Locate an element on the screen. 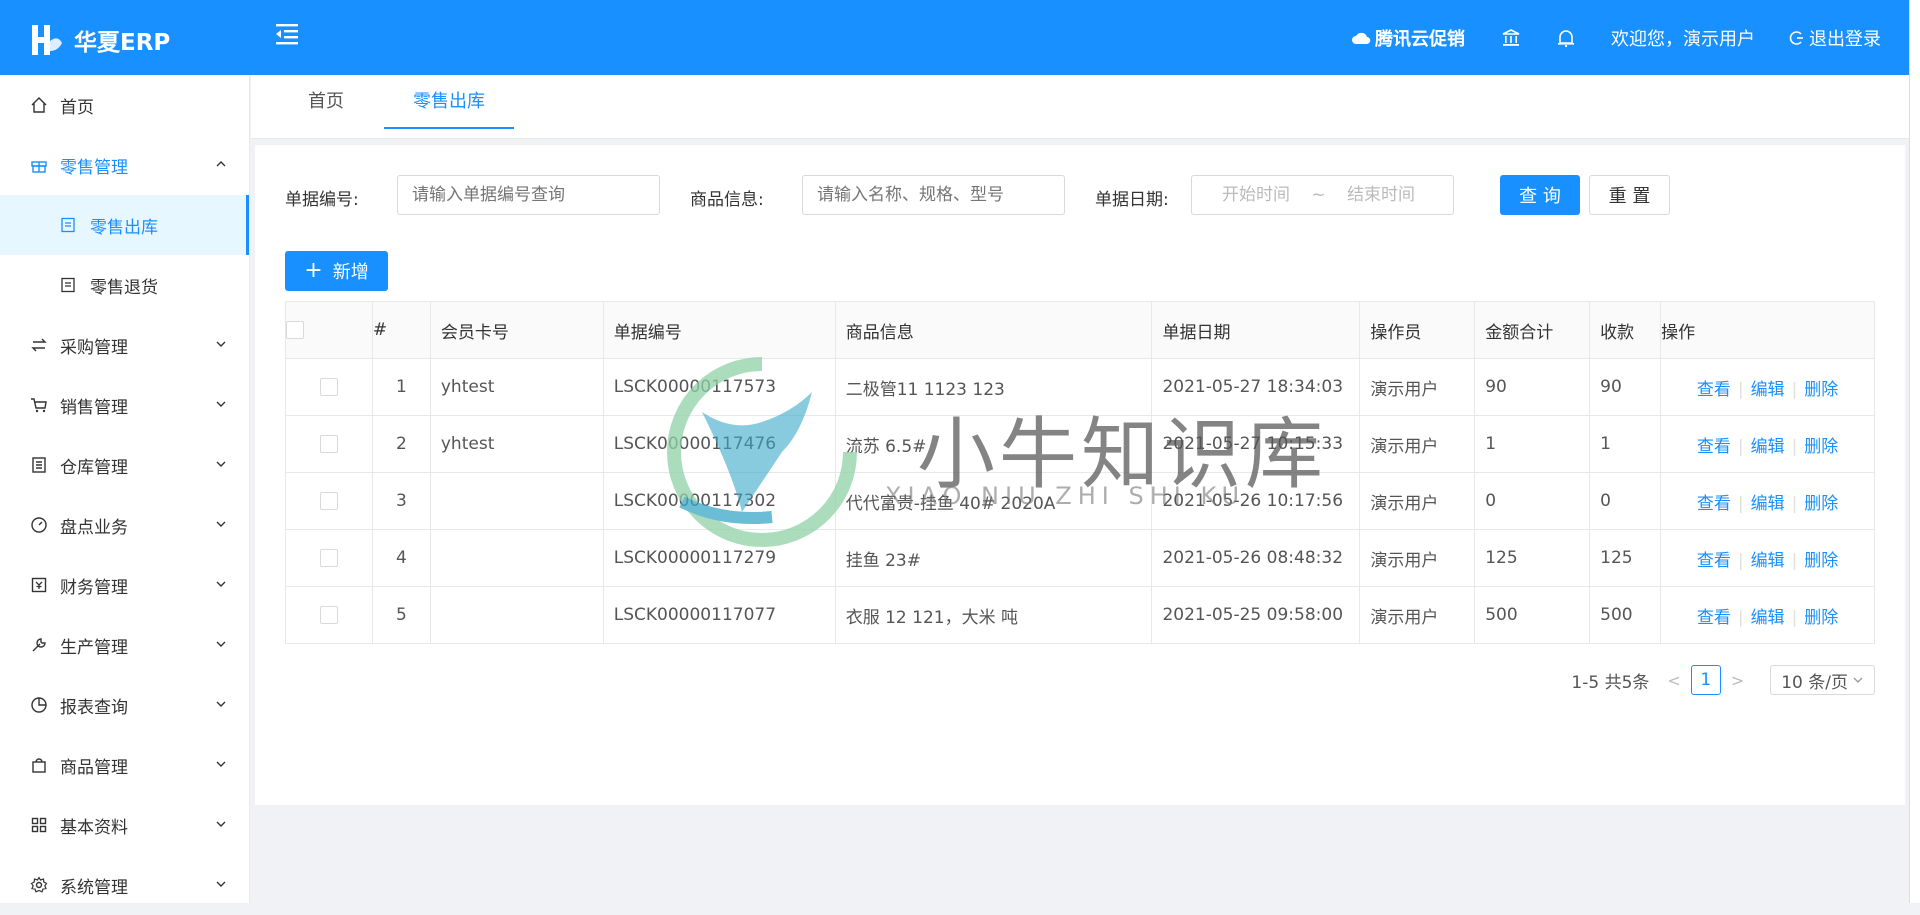 This screenshot has width=1920, height=915. finance-icon is located at coordinates (39, 585).